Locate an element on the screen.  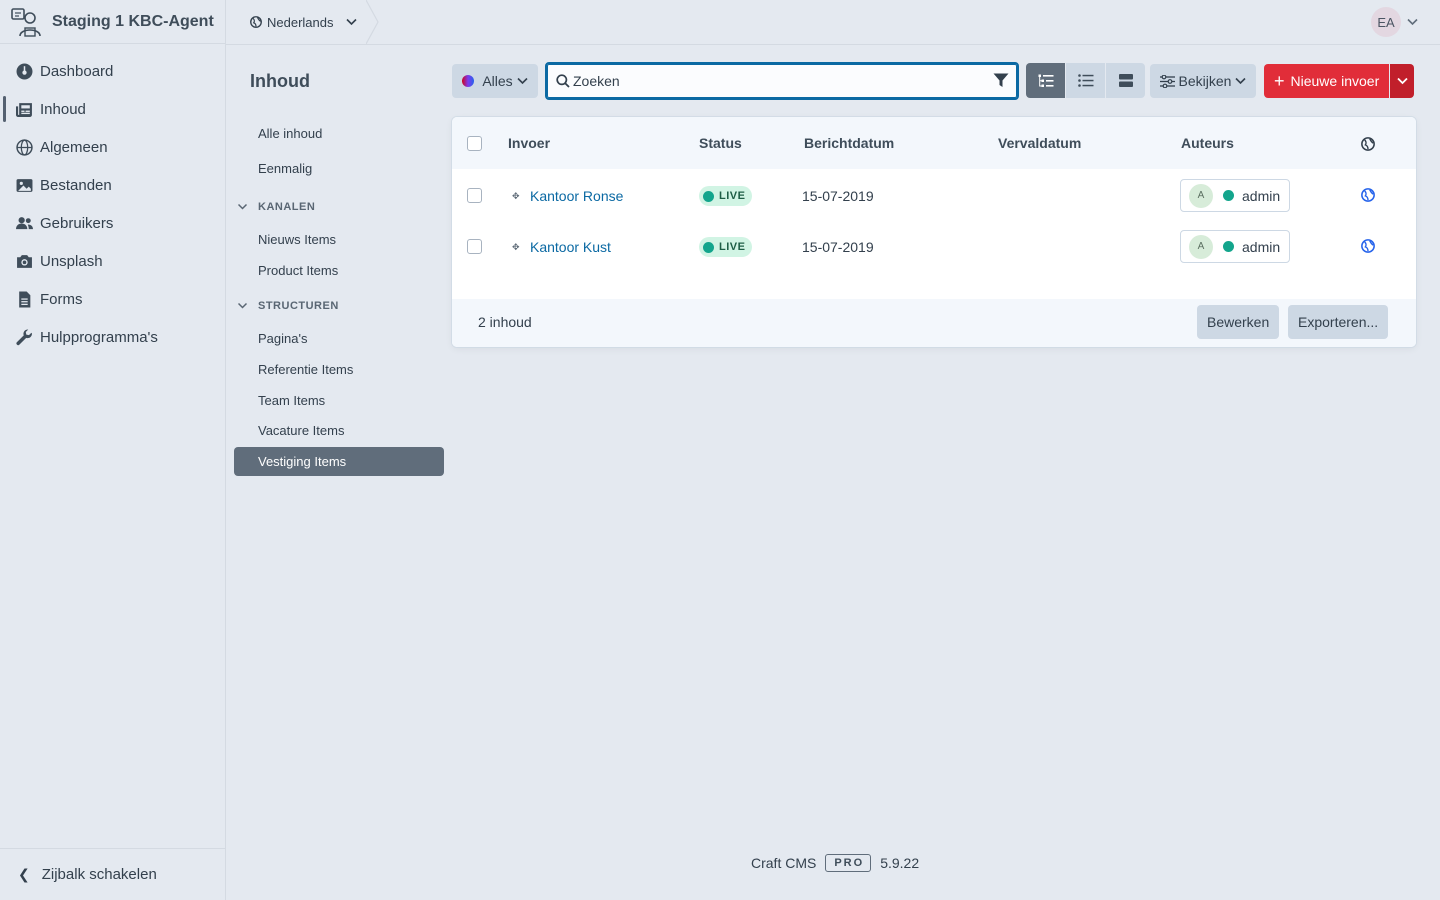
source-label: Vacature Items is located at coordinates (301, 430).